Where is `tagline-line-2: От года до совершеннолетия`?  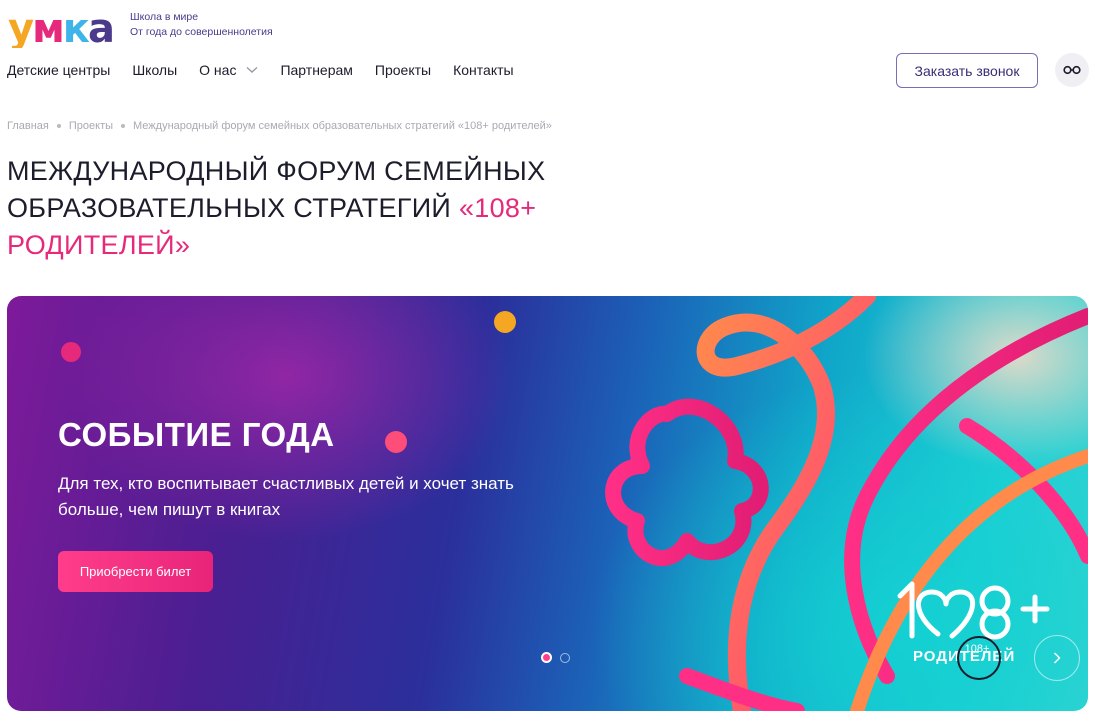
tagline-line-2: От года до совершеннолетия is located at coordinates (201, 32).